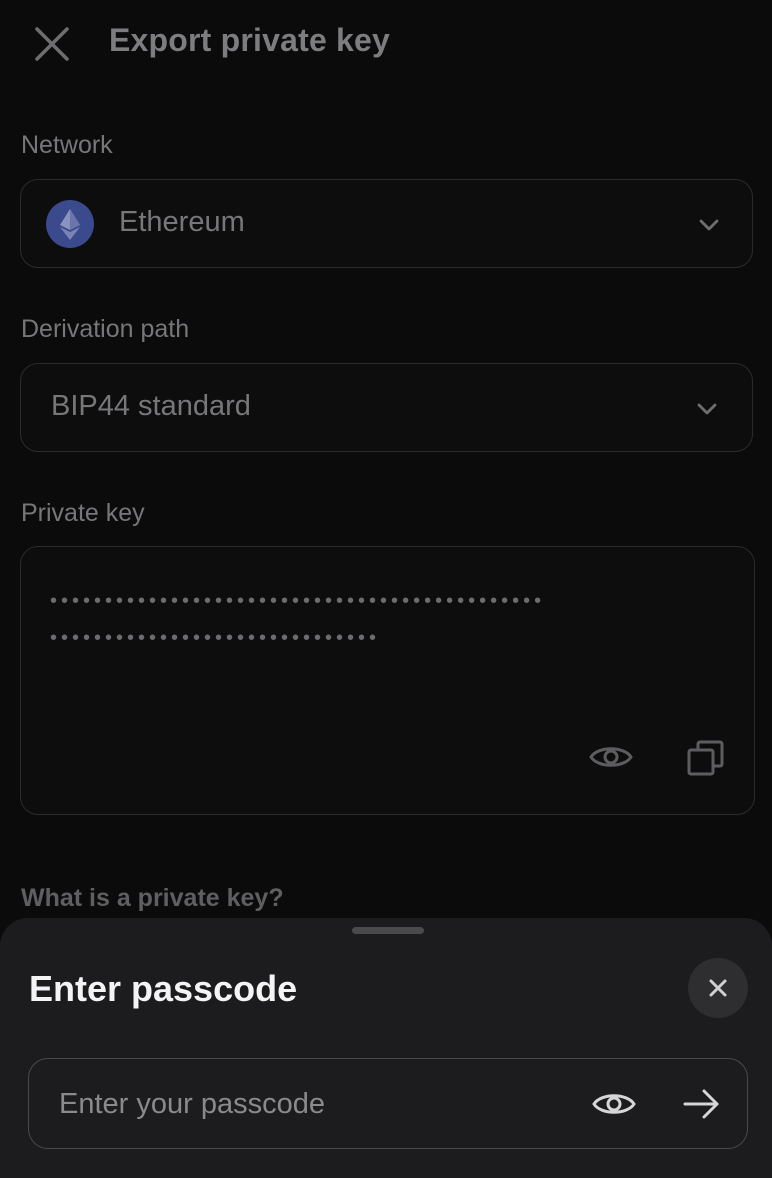  Describe the element at coordinates (182, 222) in the screenshot. I see `network-value: Ethereum` at that location.